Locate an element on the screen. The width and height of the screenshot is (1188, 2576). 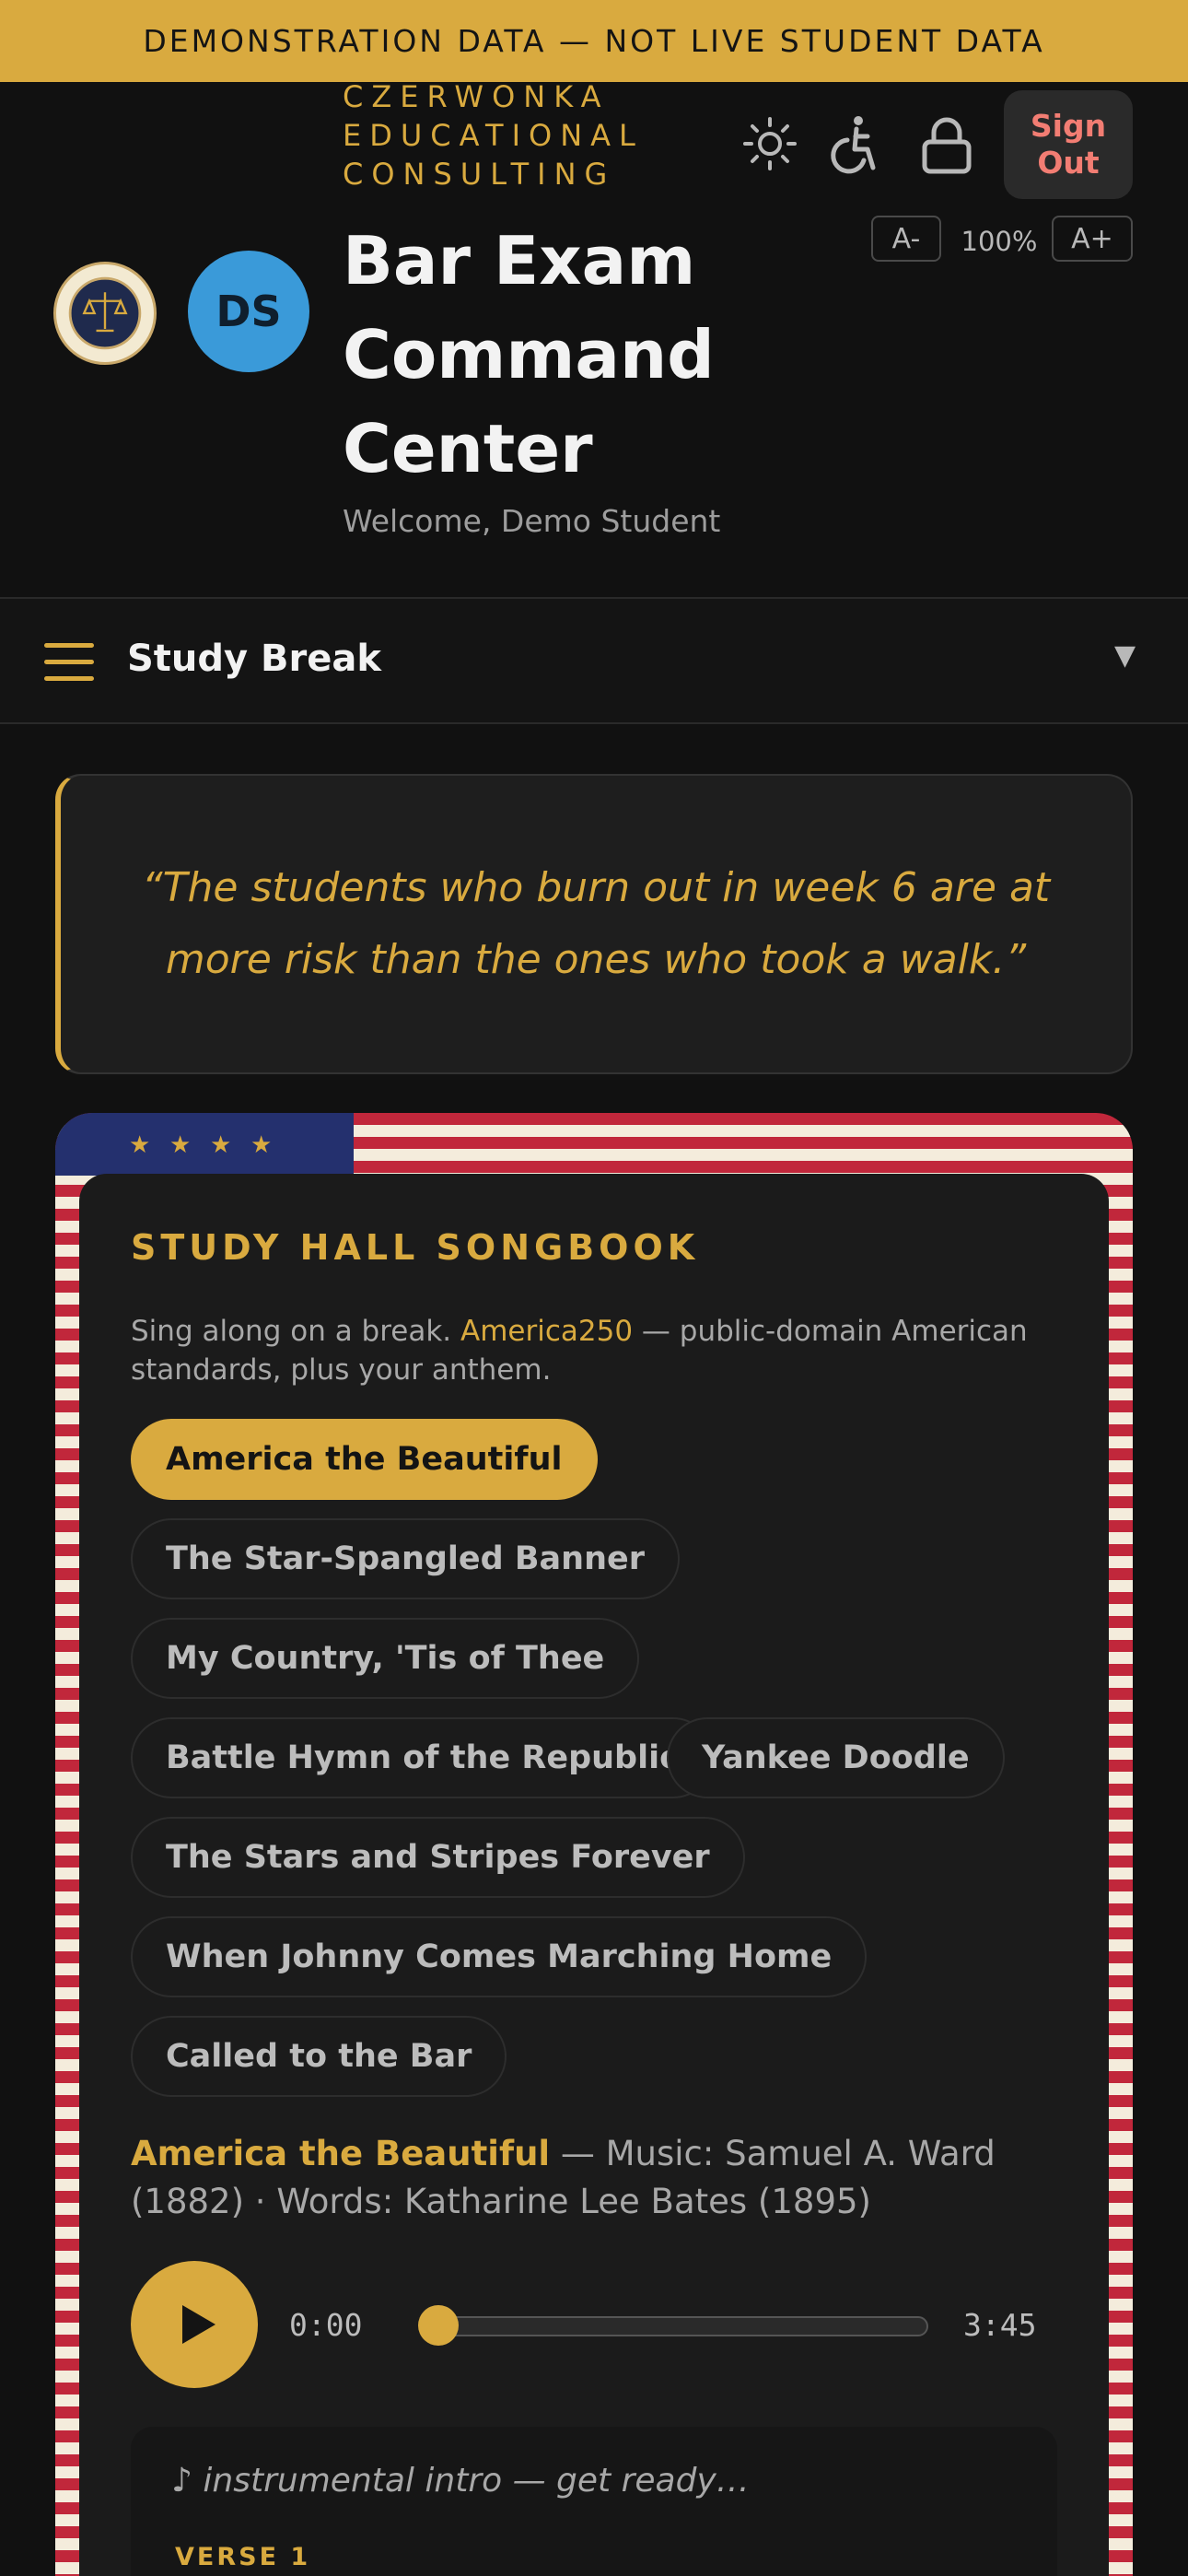
progress-track is located at coordinates (676, 2326).